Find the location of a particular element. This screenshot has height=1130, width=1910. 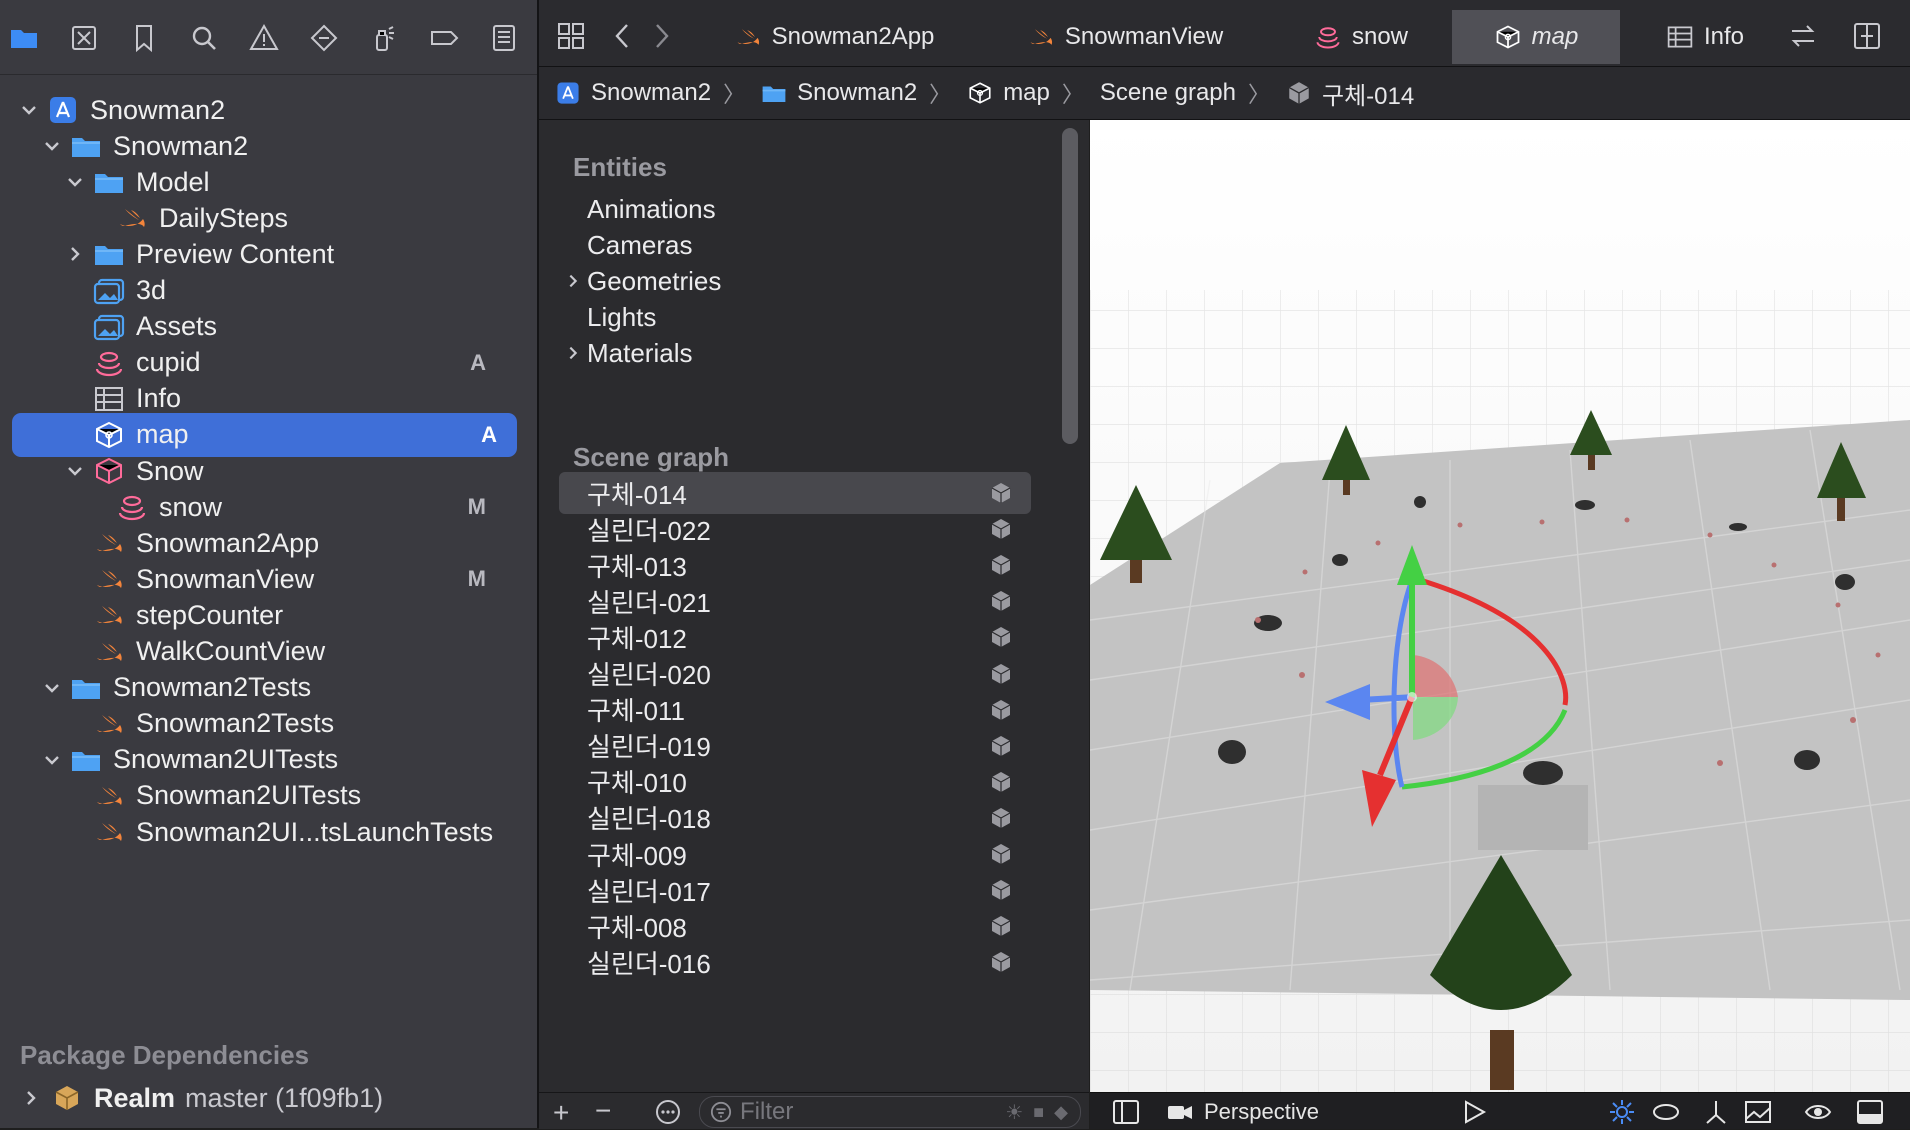

entity-label: Materials is located at coordinates (640, 352).